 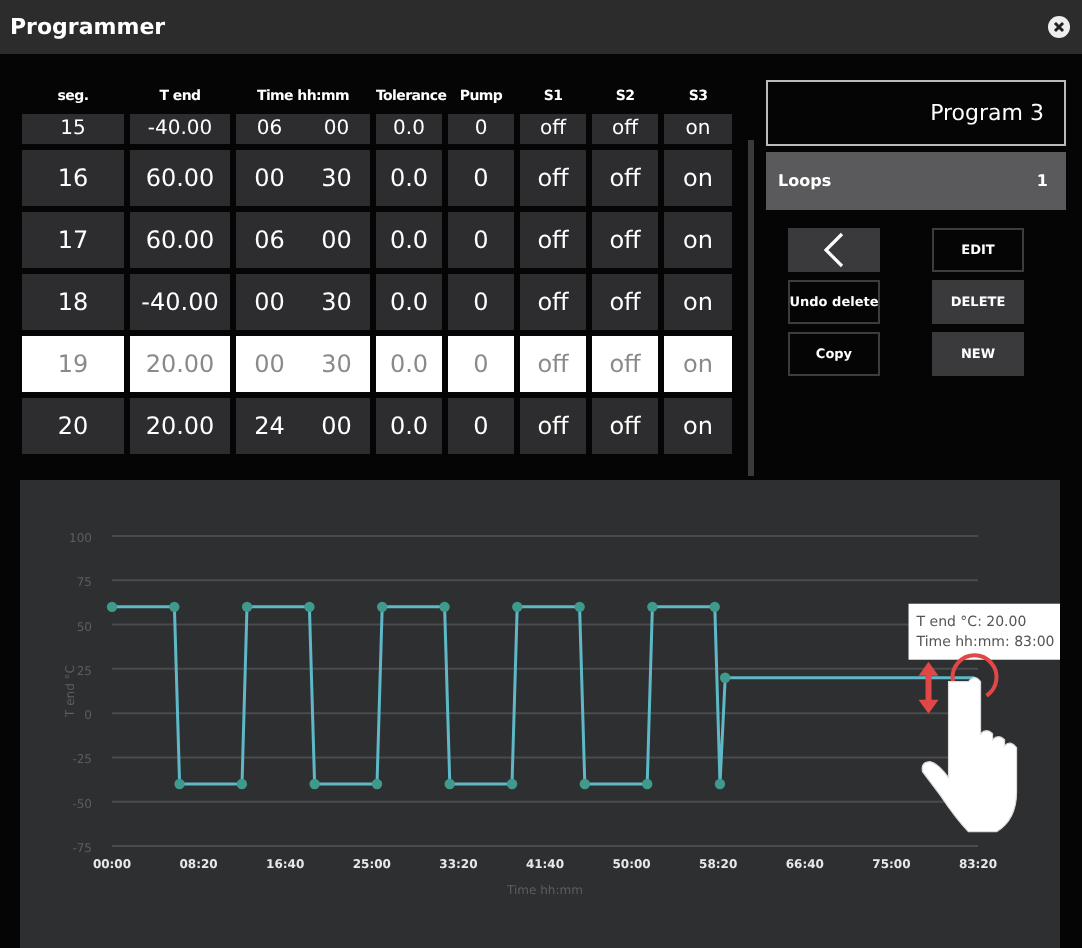 What do you see at coordinates (805, 180) in the screenshot?
I see `loops-label: Loops` at bounding box center [805, 180].